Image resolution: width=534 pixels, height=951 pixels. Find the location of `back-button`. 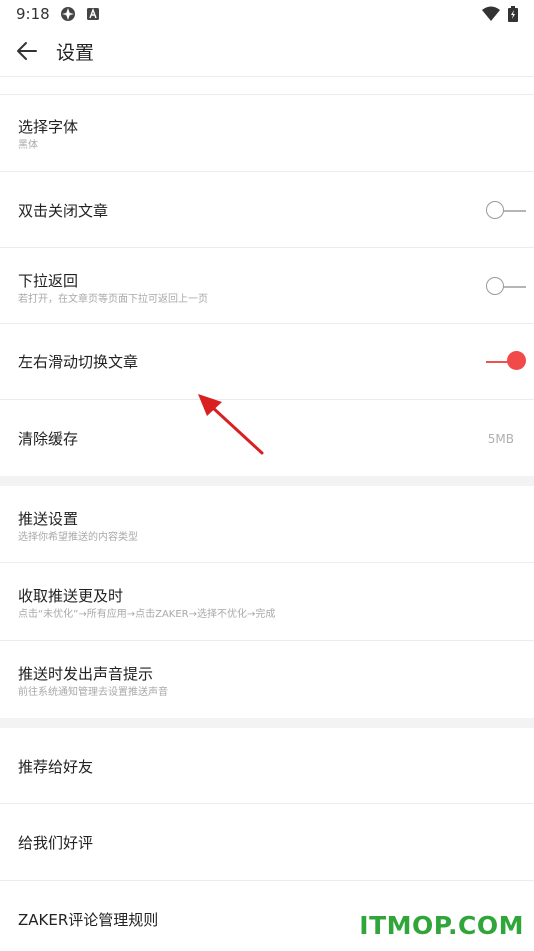

back-button is located at coordinates (28, 51).